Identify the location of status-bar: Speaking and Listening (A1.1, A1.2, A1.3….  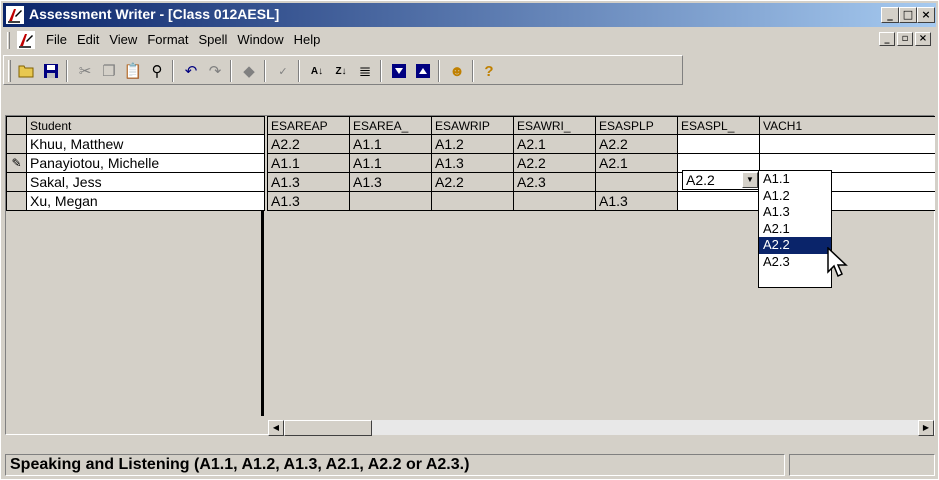
(469, 465).